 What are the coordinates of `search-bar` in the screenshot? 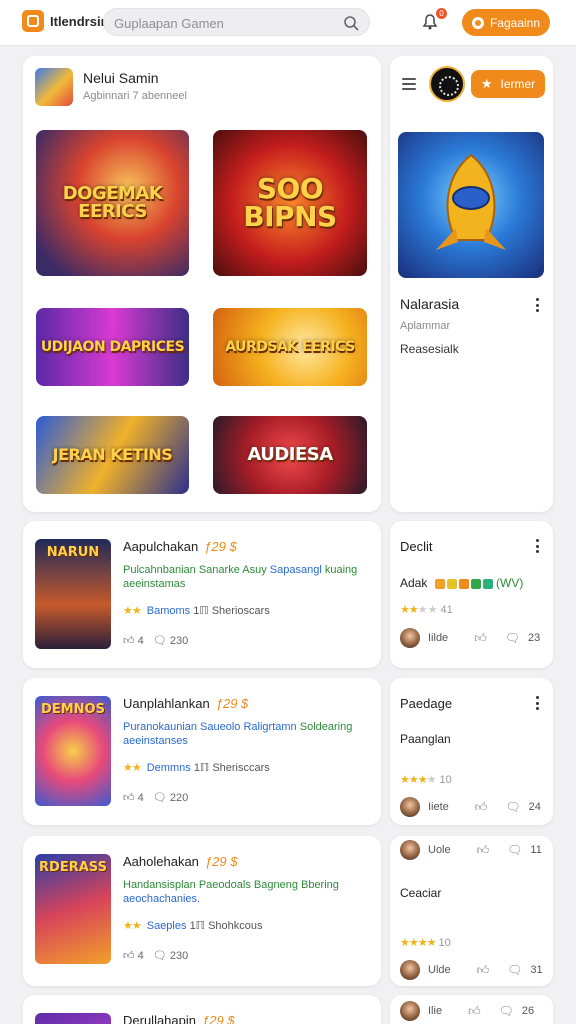 It's located at (236, 22).